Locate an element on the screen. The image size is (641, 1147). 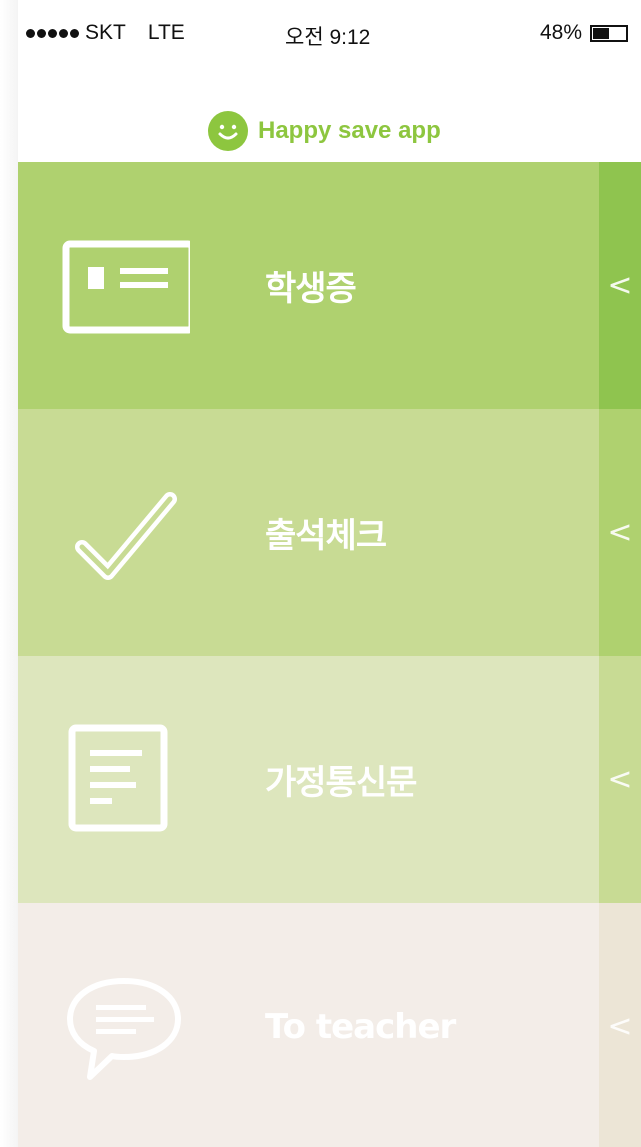
app-brand: Happy save app is located at coordinates (324, 131).